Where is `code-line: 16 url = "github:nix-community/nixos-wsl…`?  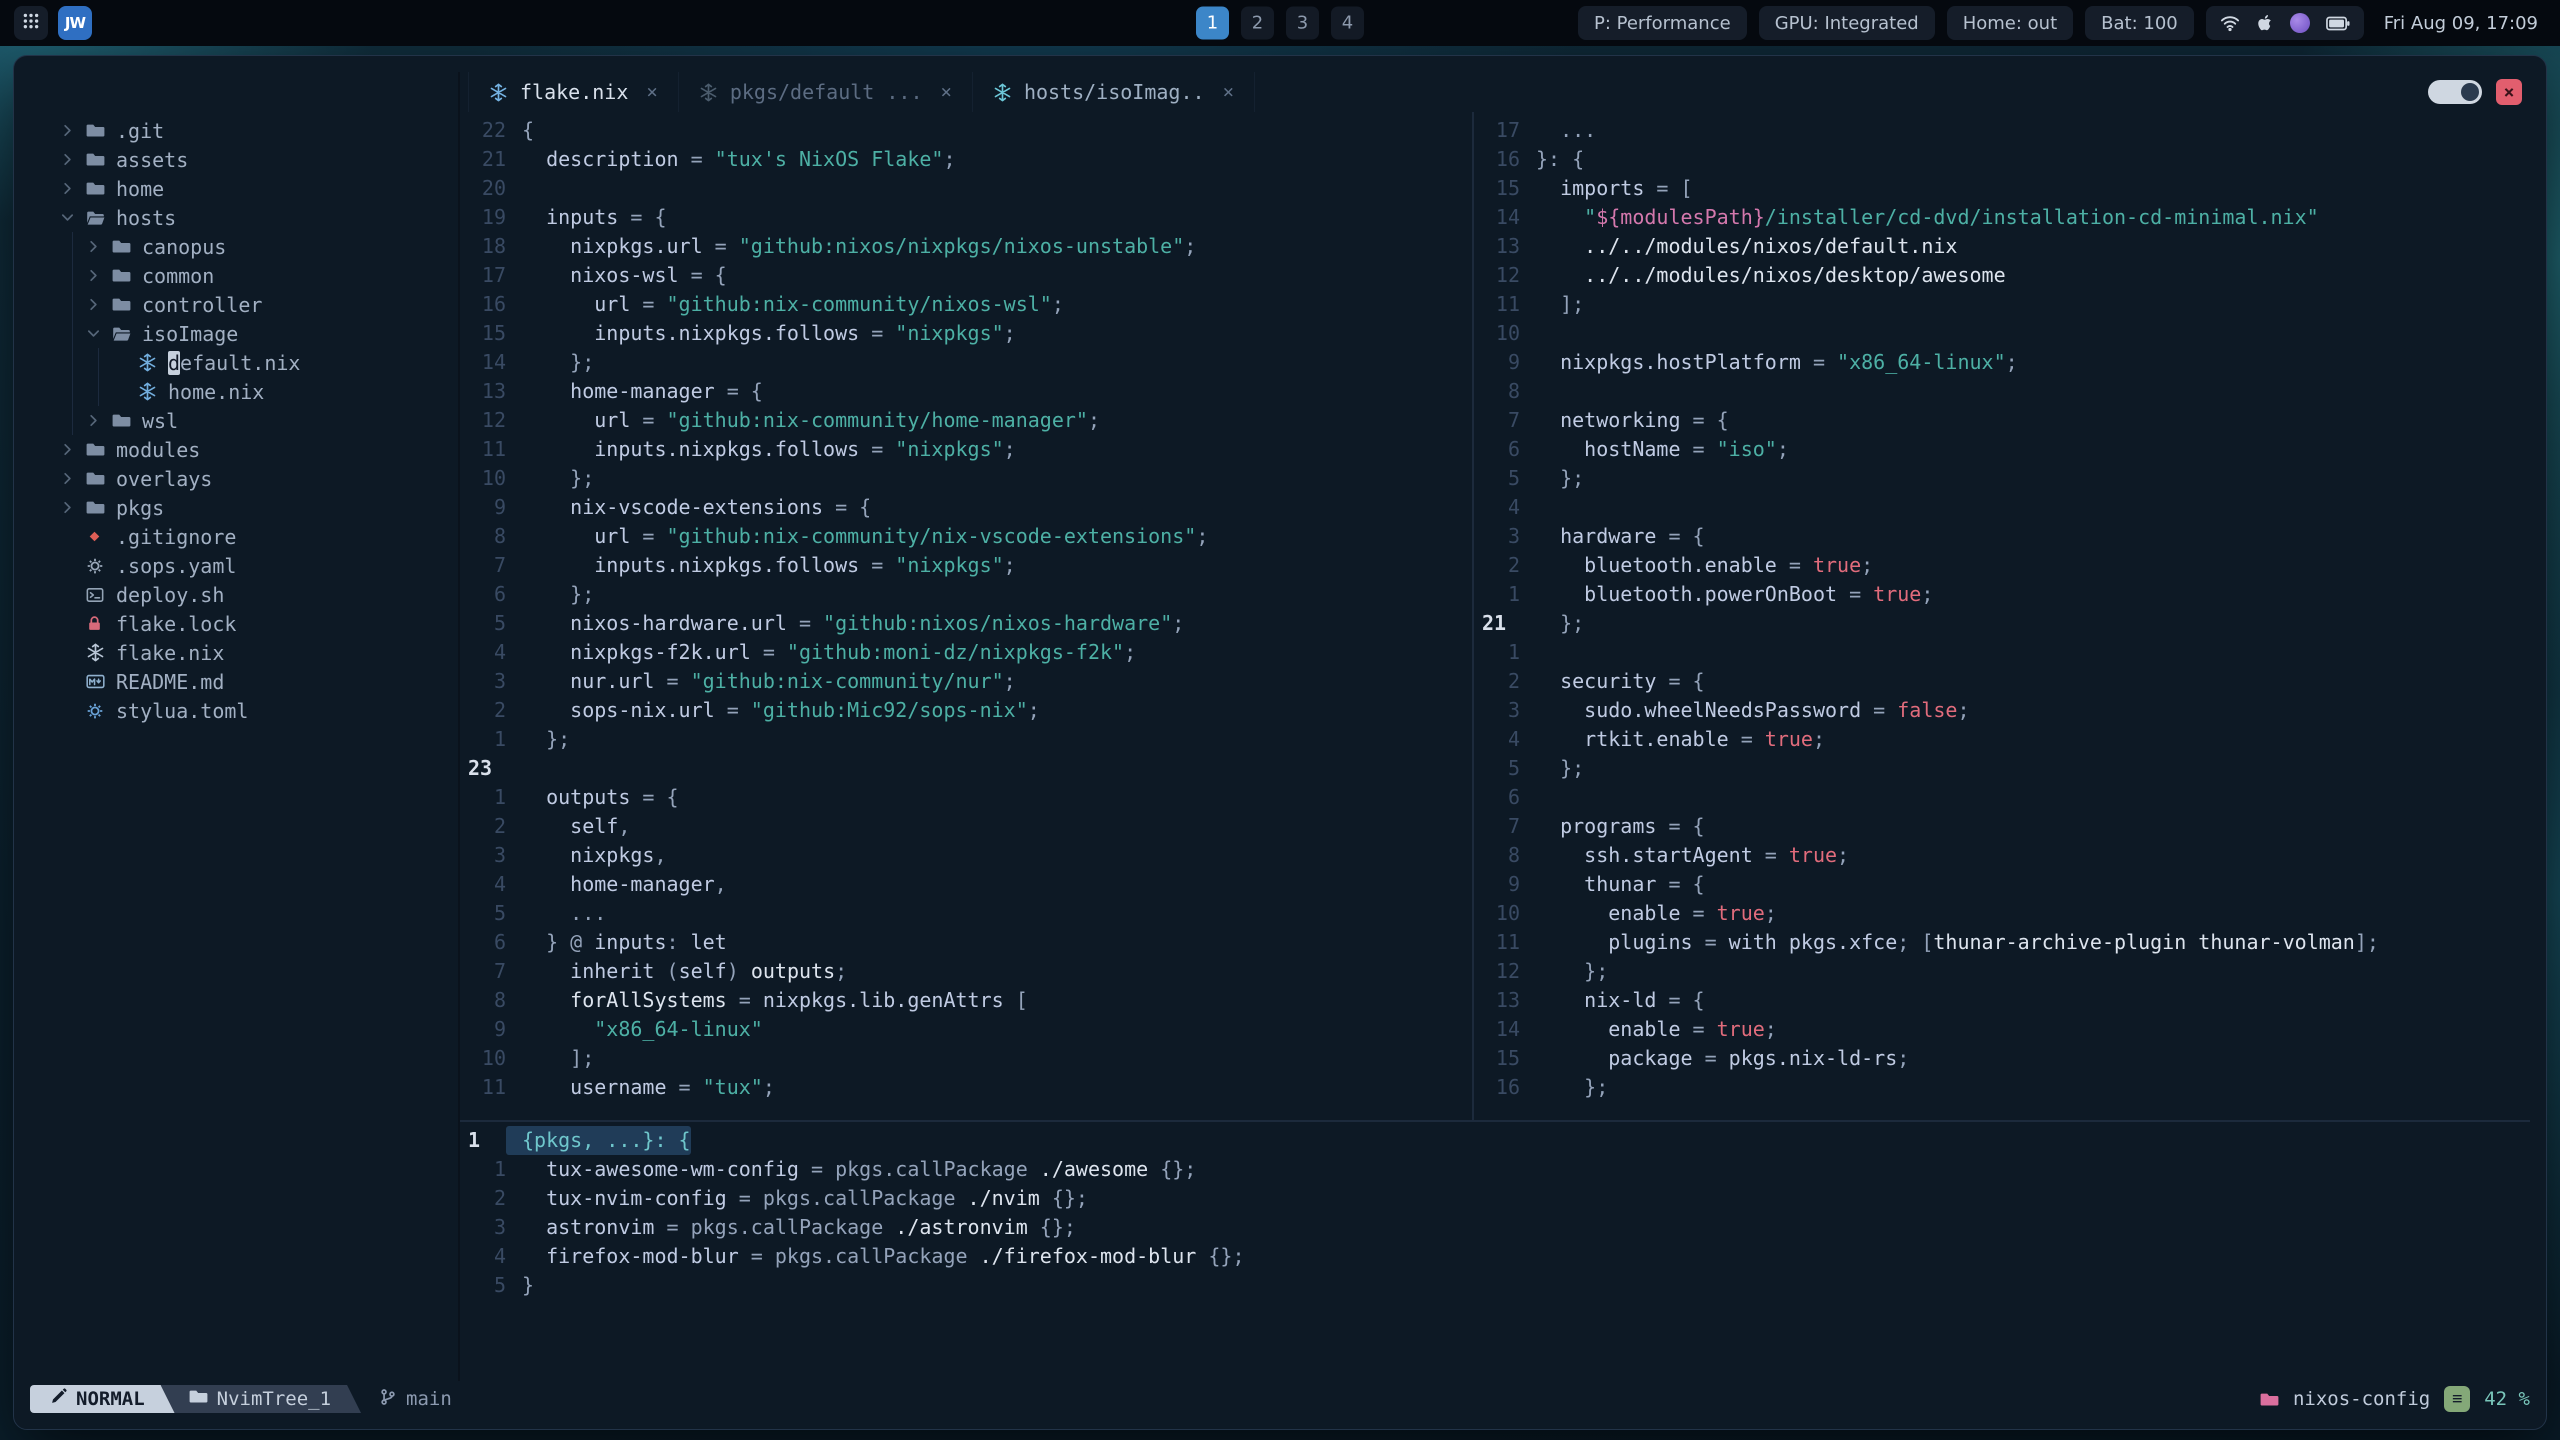 code-line: 16 url = "github:nix-community/nixos-wsl… is located at coordinates (966, 304).